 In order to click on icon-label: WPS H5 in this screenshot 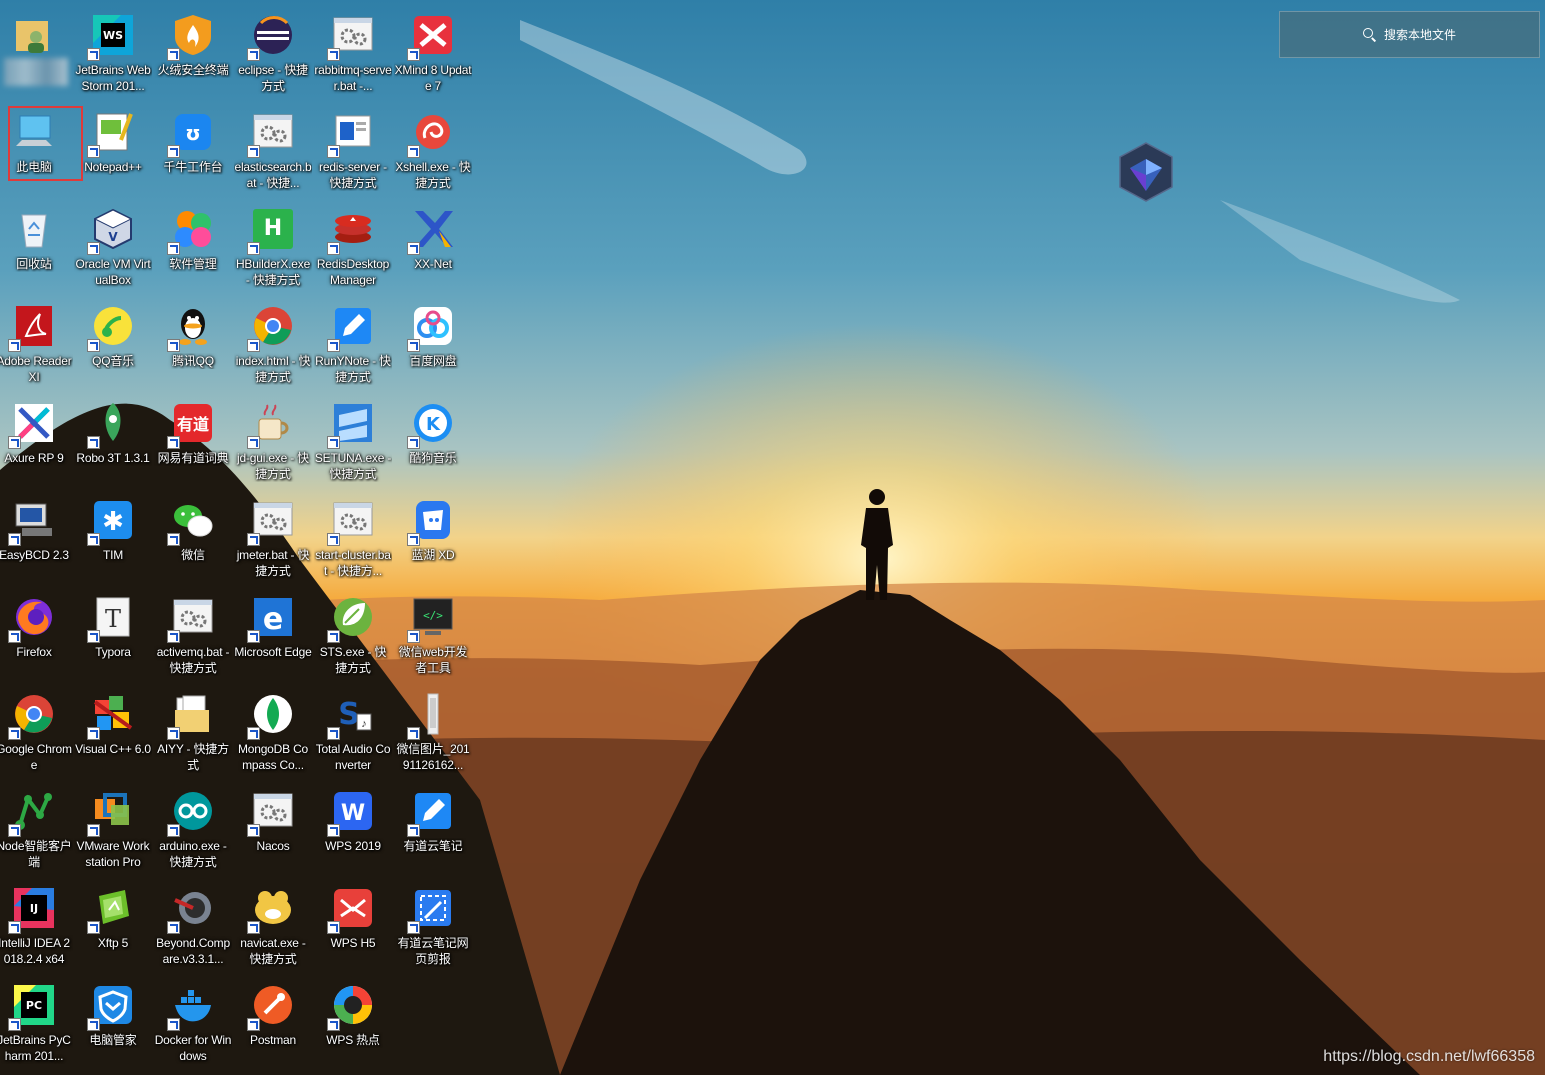, I will do `click(353, 943)`.